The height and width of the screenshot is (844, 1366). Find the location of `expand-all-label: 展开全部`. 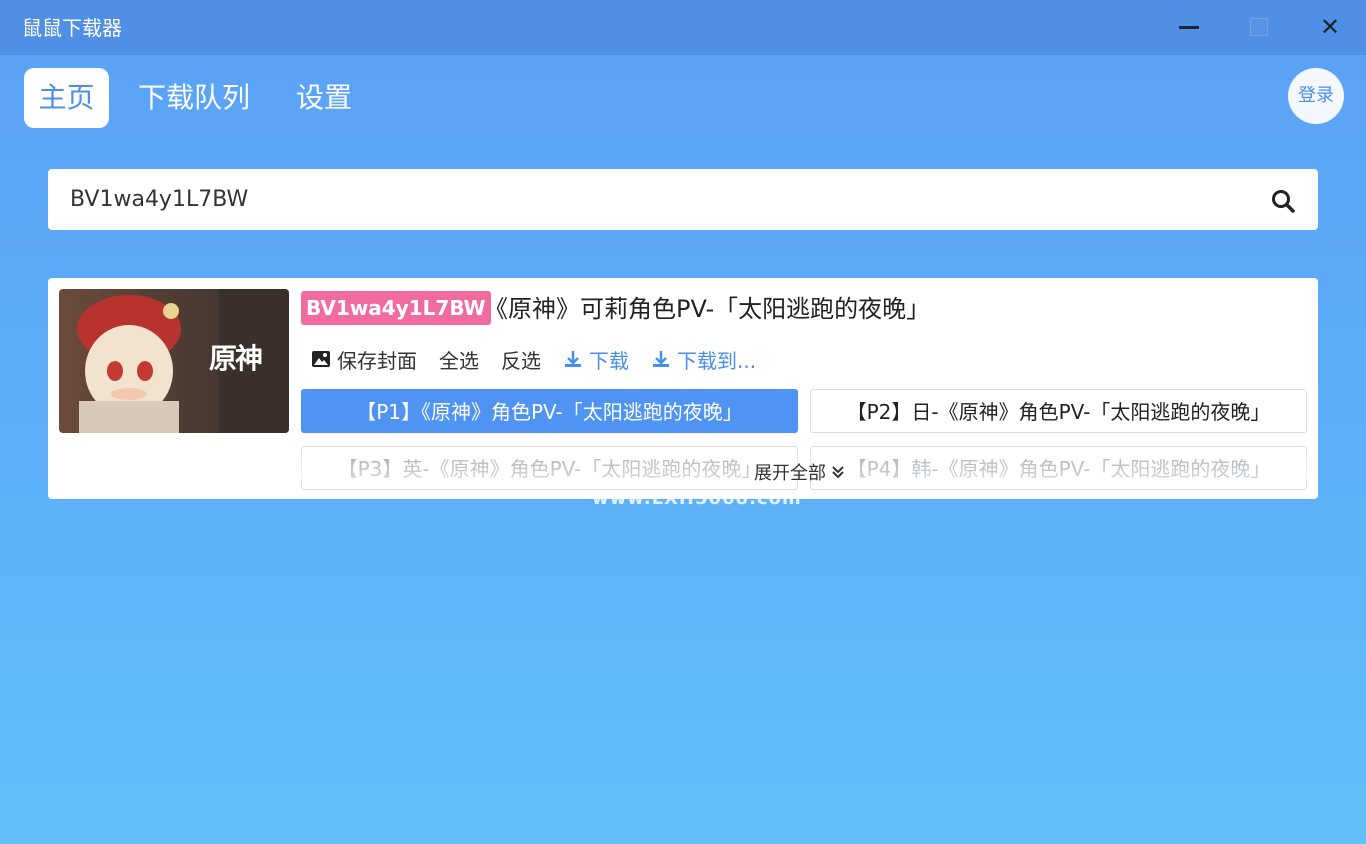

expand-all-label: 展开全部 is located at coordinates (790, 473).